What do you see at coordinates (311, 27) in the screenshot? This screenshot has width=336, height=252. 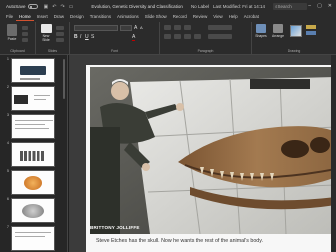 I see `shape-fill-icon` at bounding box center [311, 27].